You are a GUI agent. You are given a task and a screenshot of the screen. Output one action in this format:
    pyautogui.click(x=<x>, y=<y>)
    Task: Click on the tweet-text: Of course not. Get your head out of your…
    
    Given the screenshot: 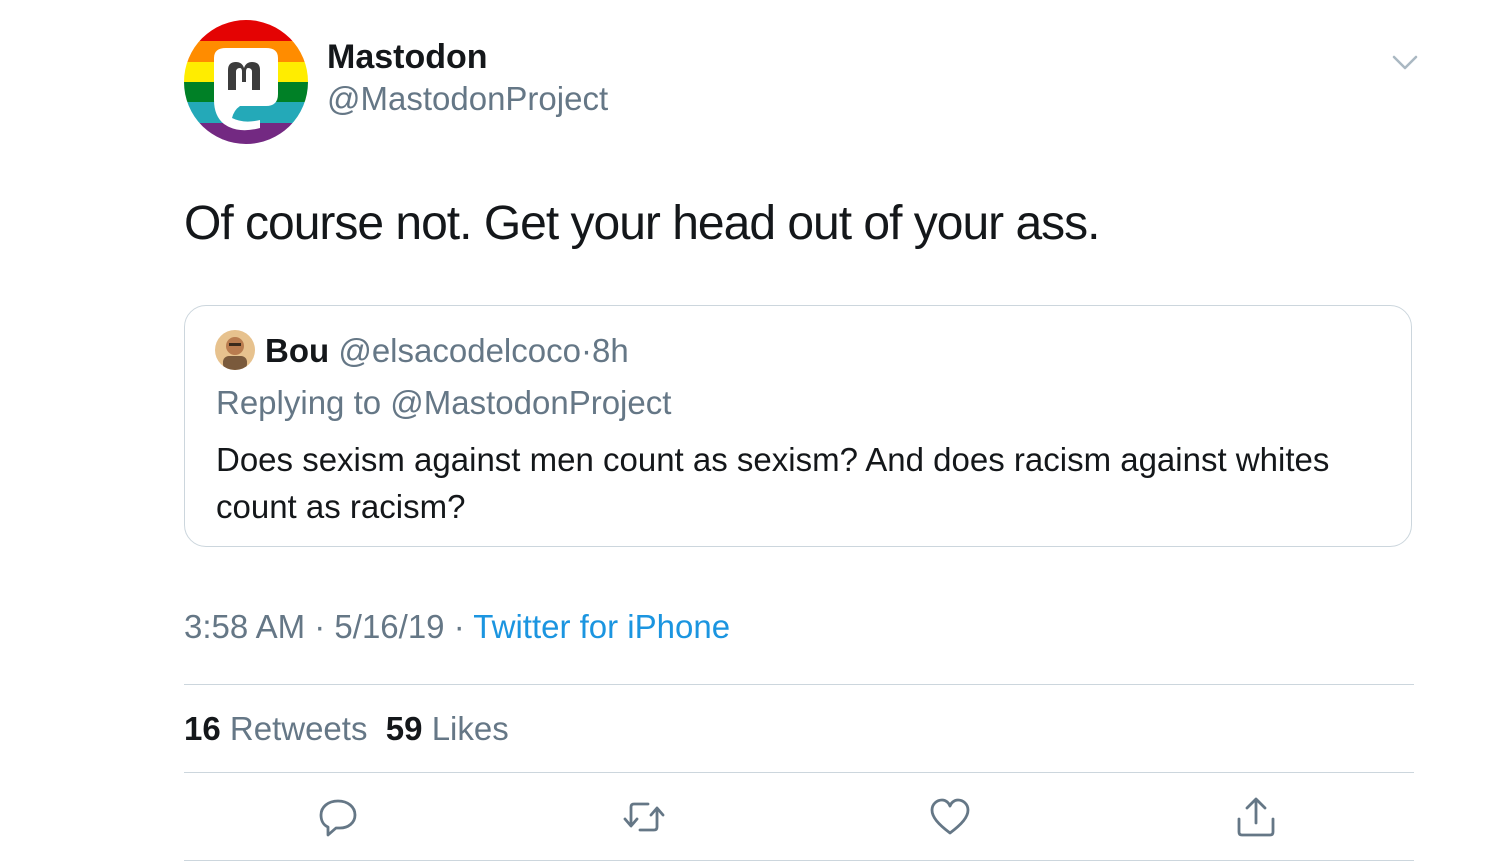 What is the action you would take?
    pyautogui.click(x=642, y=223)
    